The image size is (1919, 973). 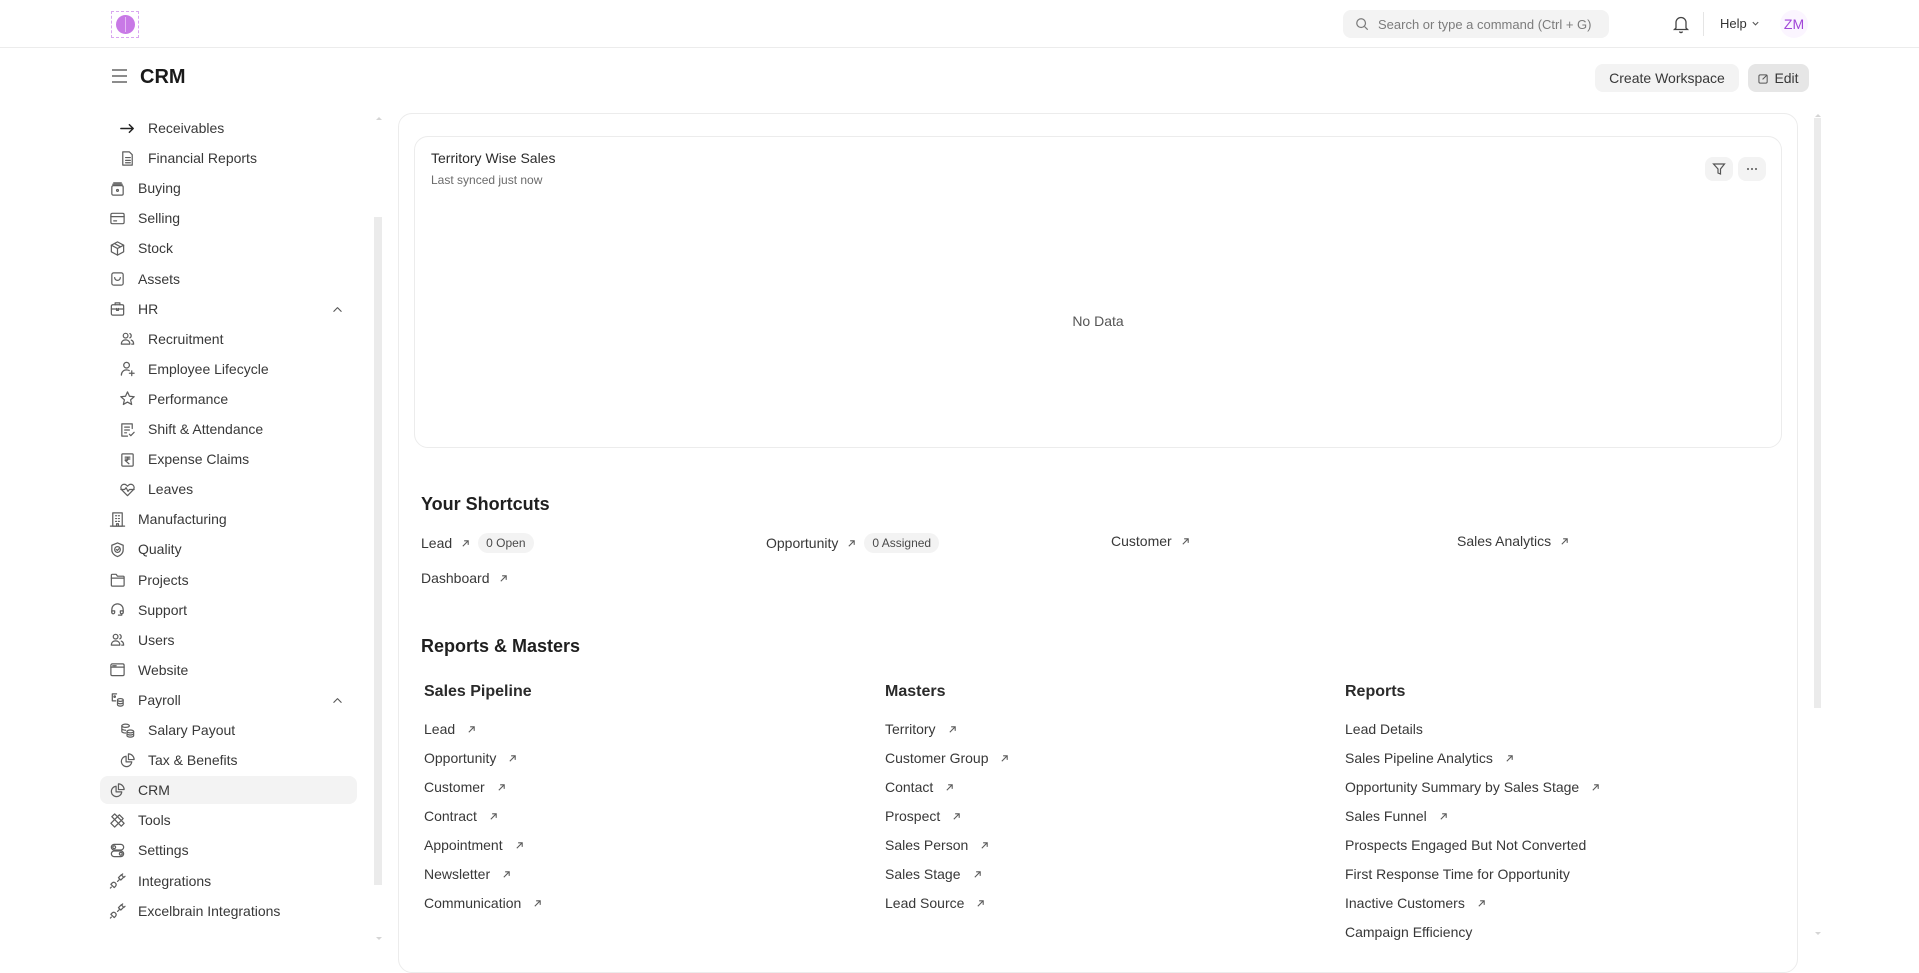 I want to click on avatar: ZM, so click(x=1794, y=24).